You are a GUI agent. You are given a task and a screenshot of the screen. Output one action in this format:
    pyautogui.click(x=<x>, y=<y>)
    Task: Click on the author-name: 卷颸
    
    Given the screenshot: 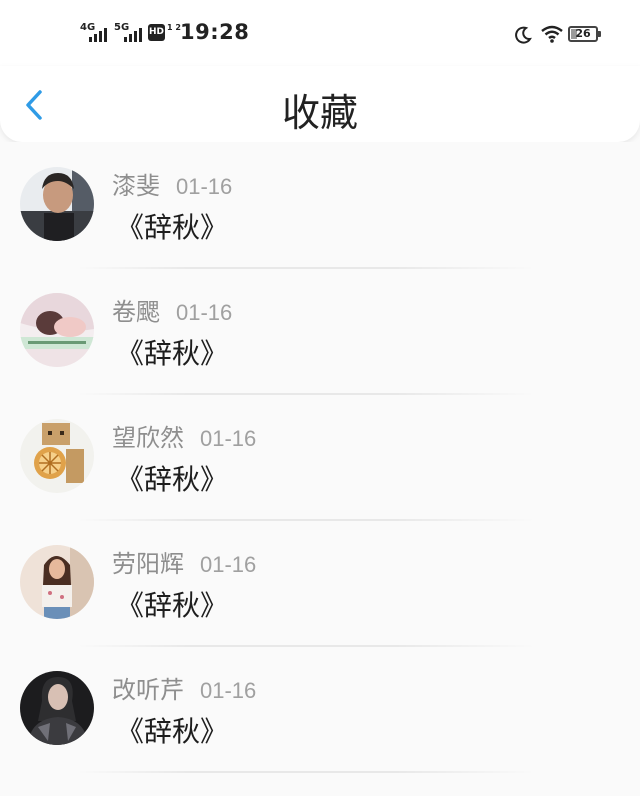 What is the action you would take?
    pyautogui.click(x=136, y=312)
    